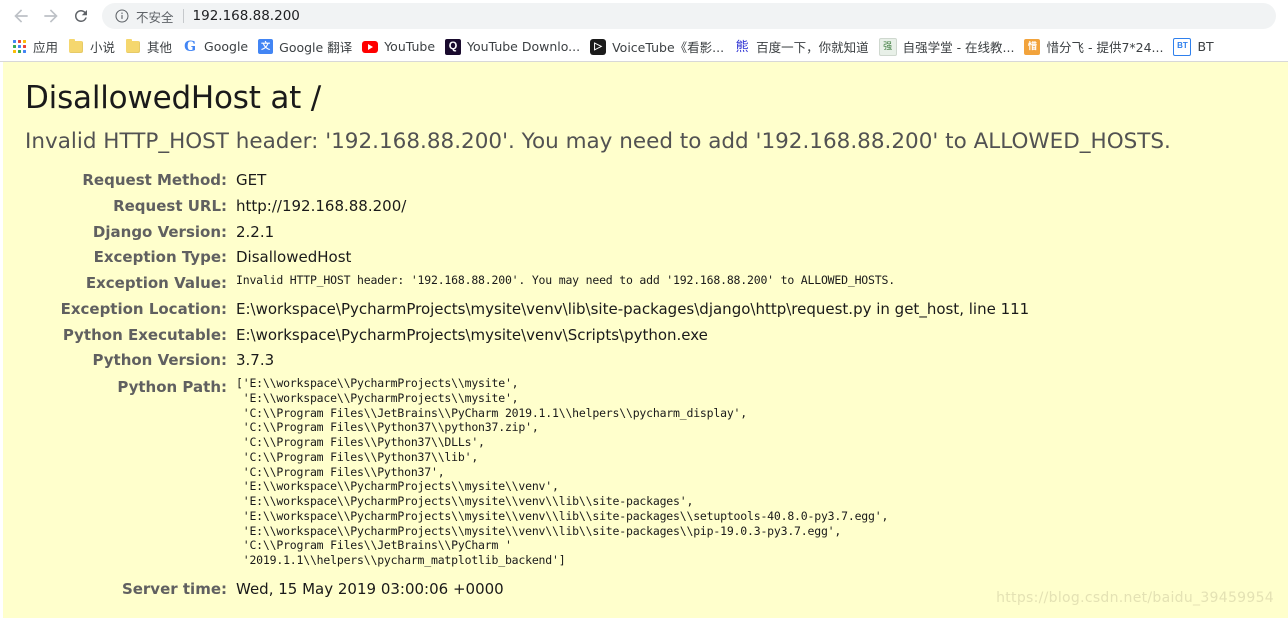 The height and width of the screenshot is (618, 1288). Describe the element at coordinates (160, 257) in the screenshot. I see `row-label: Exception Type:` at that location.